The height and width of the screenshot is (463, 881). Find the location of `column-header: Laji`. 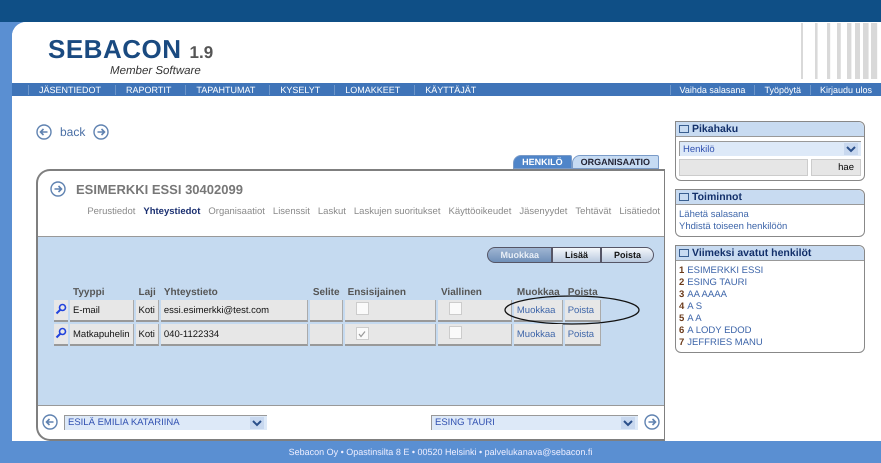

column-header: Laji is located at coordinates (147, 292).